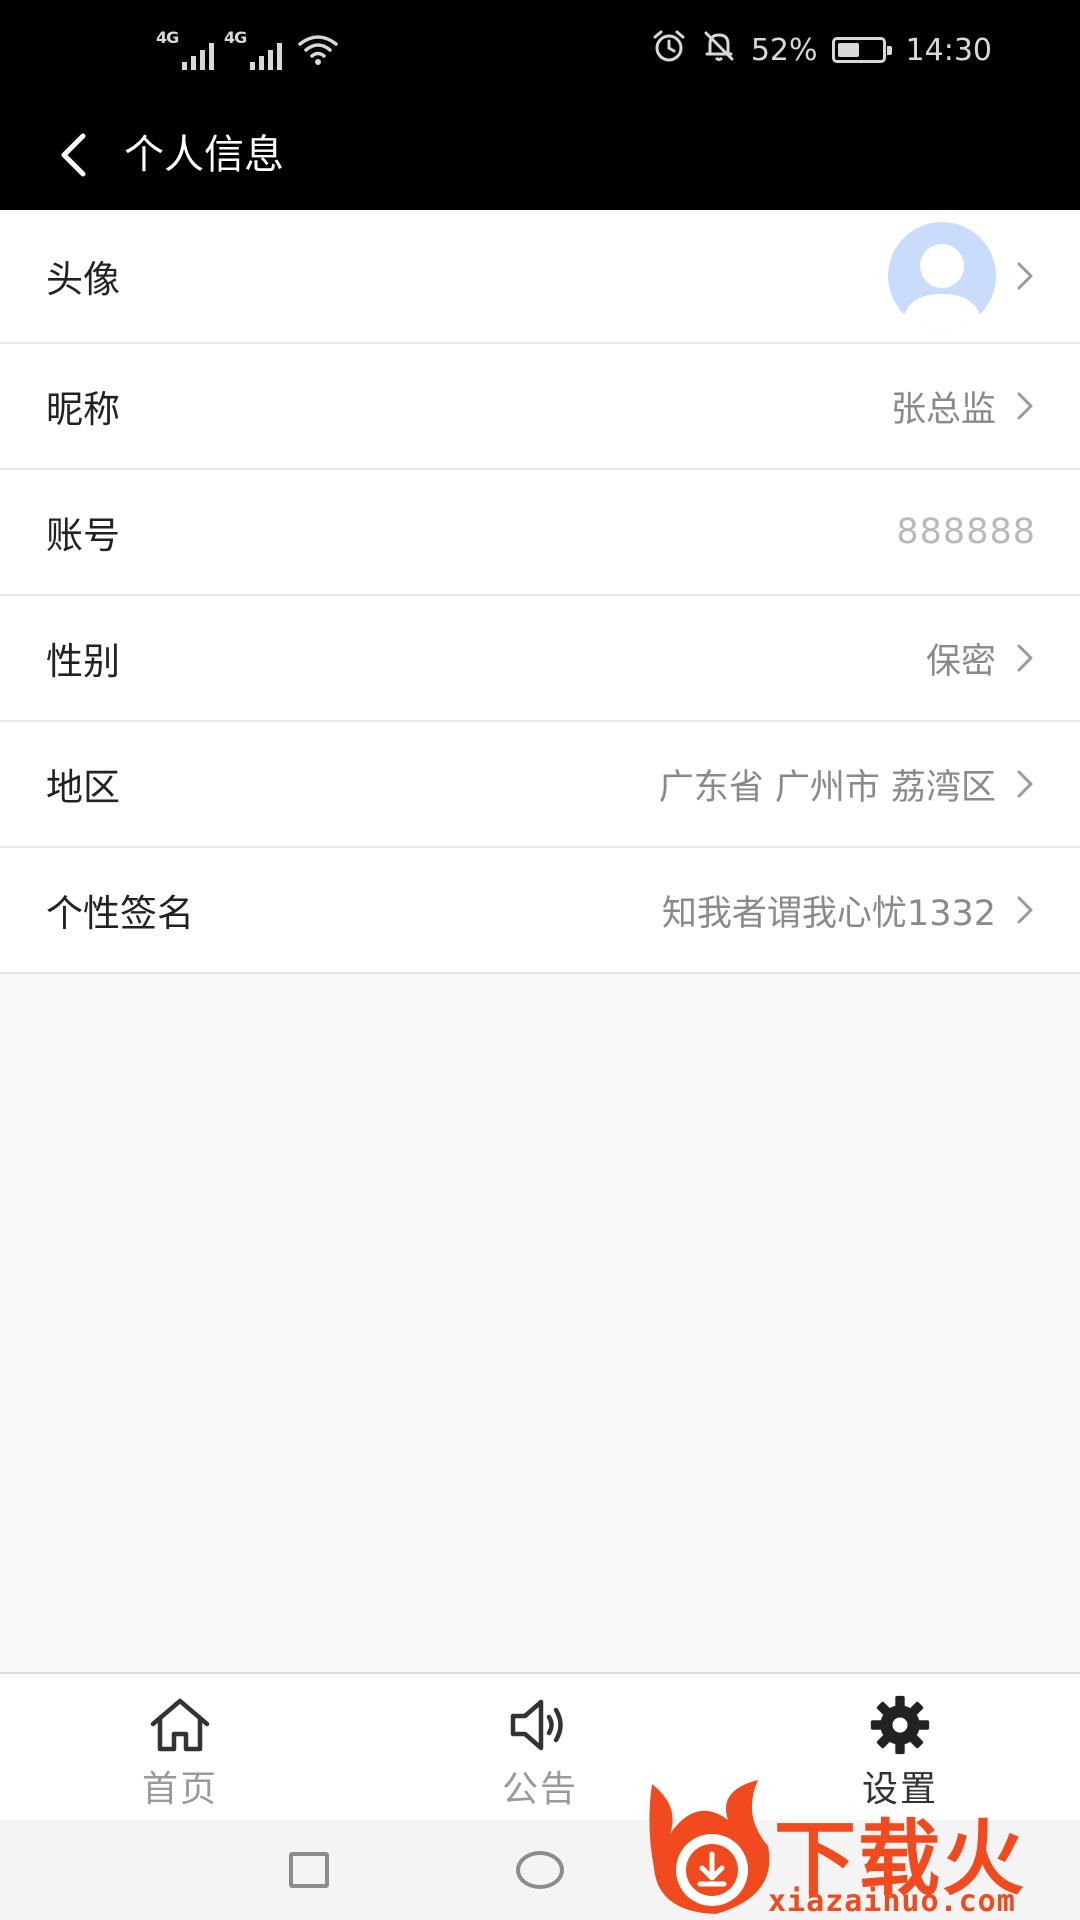 The height and width of the screenshot is (1920, 1080). What do you see at coordinates (943, 409) in the screenshot?
I see `nickname-value: 张总监` at bounding box center [943, 409].